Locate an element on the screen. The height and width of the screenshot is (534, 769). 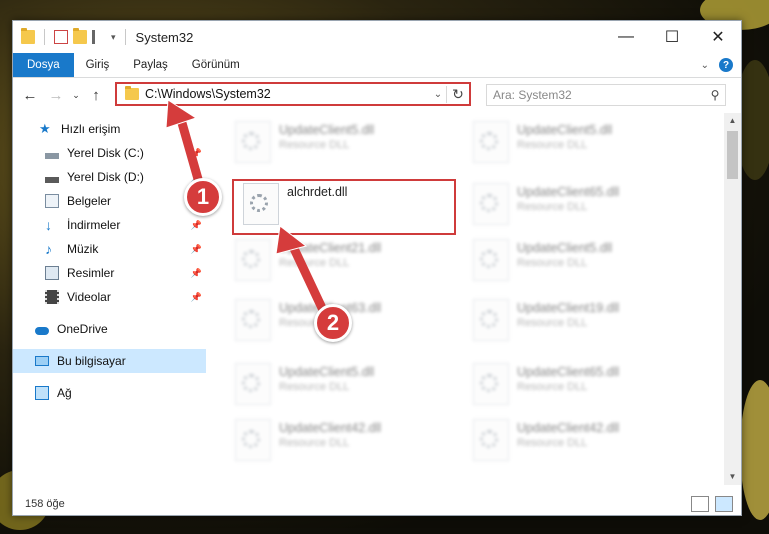
maximize-button: ☐ is located at coordinates (672, 37).